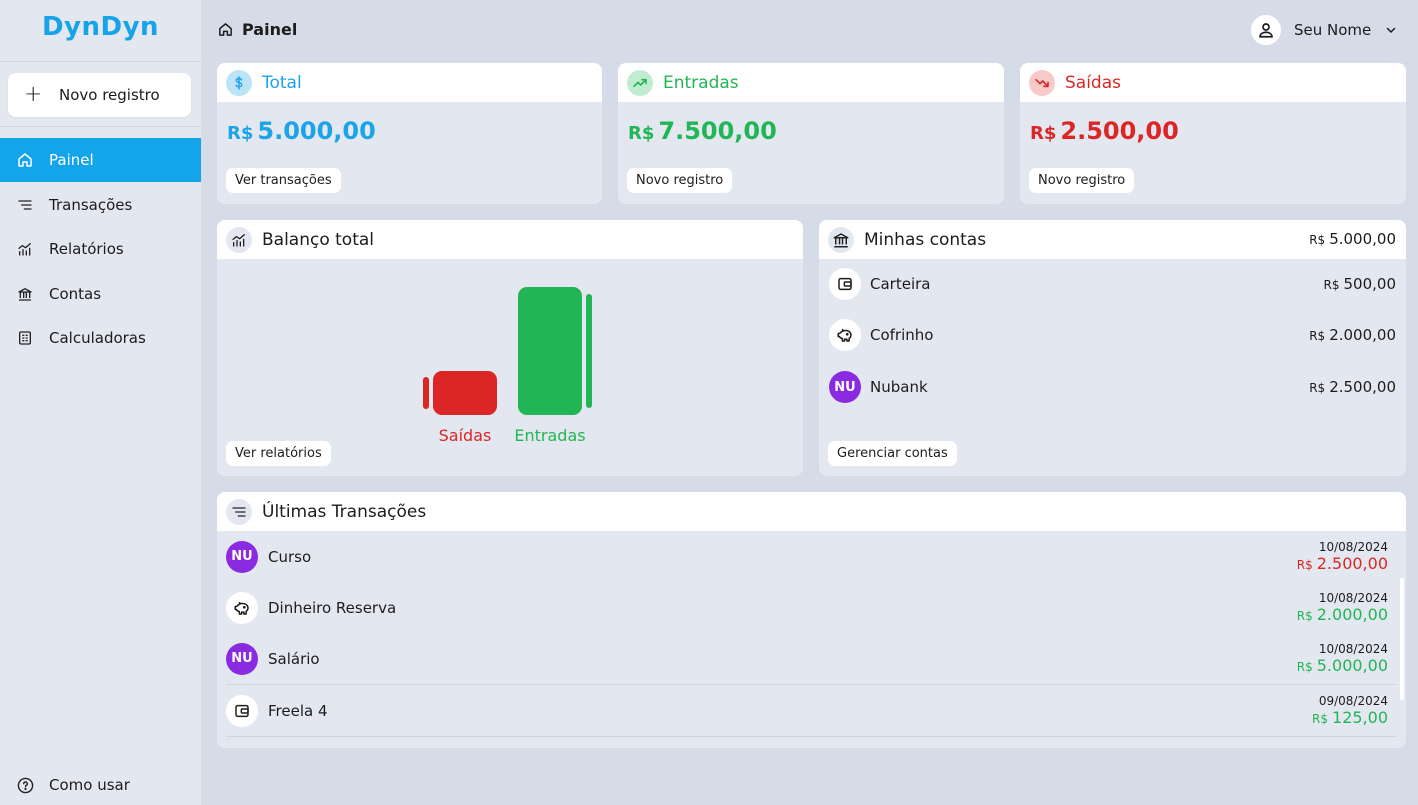  I want to click on new-expense-button: Novo registro, so click(1082, 180).